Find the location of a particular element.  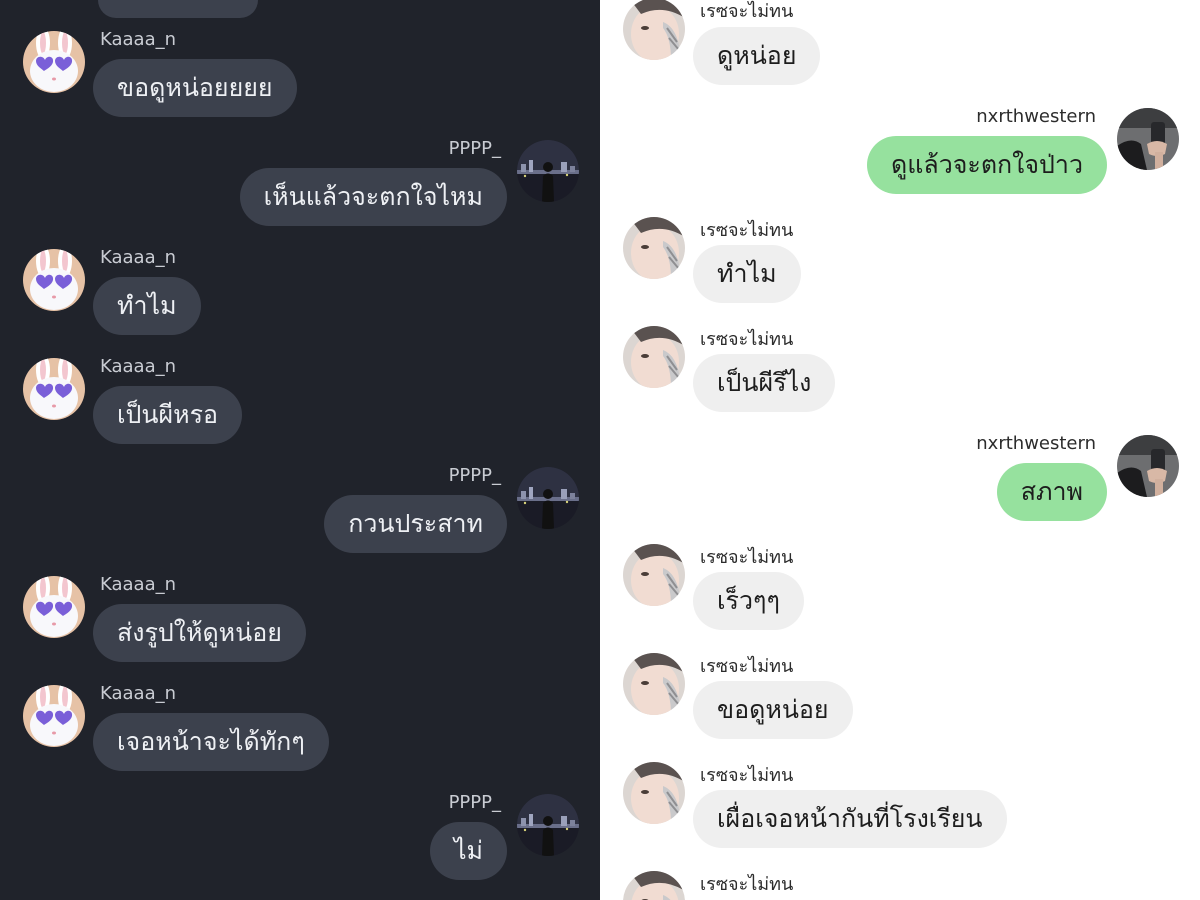

message-bubble: ไม่ is located at coordinates (468, 851).